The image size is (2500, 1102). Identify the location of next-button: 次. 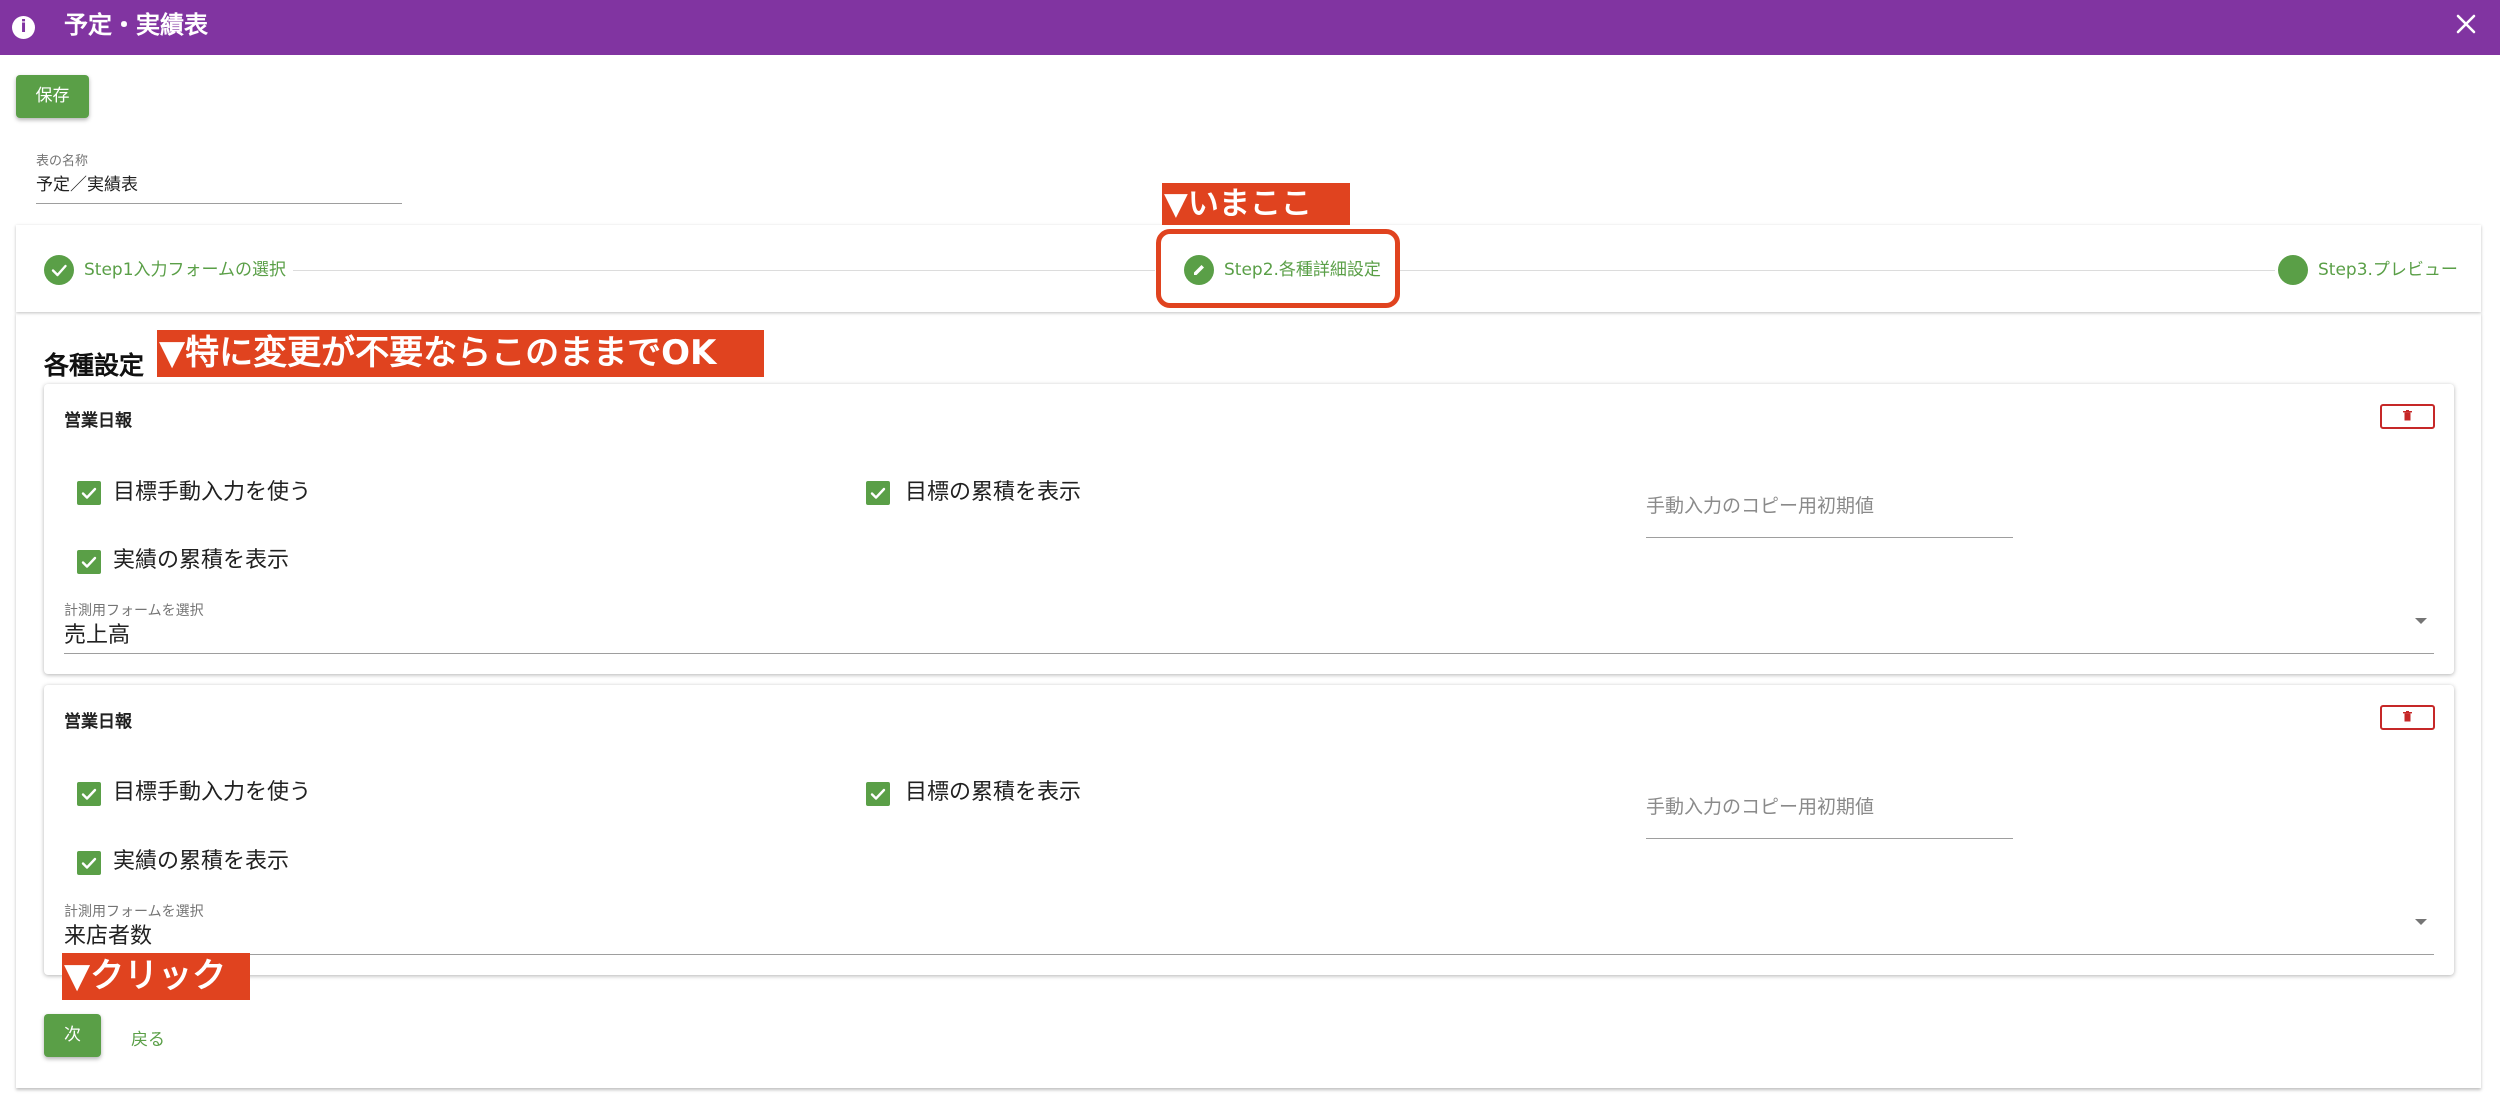
(72, 1035).